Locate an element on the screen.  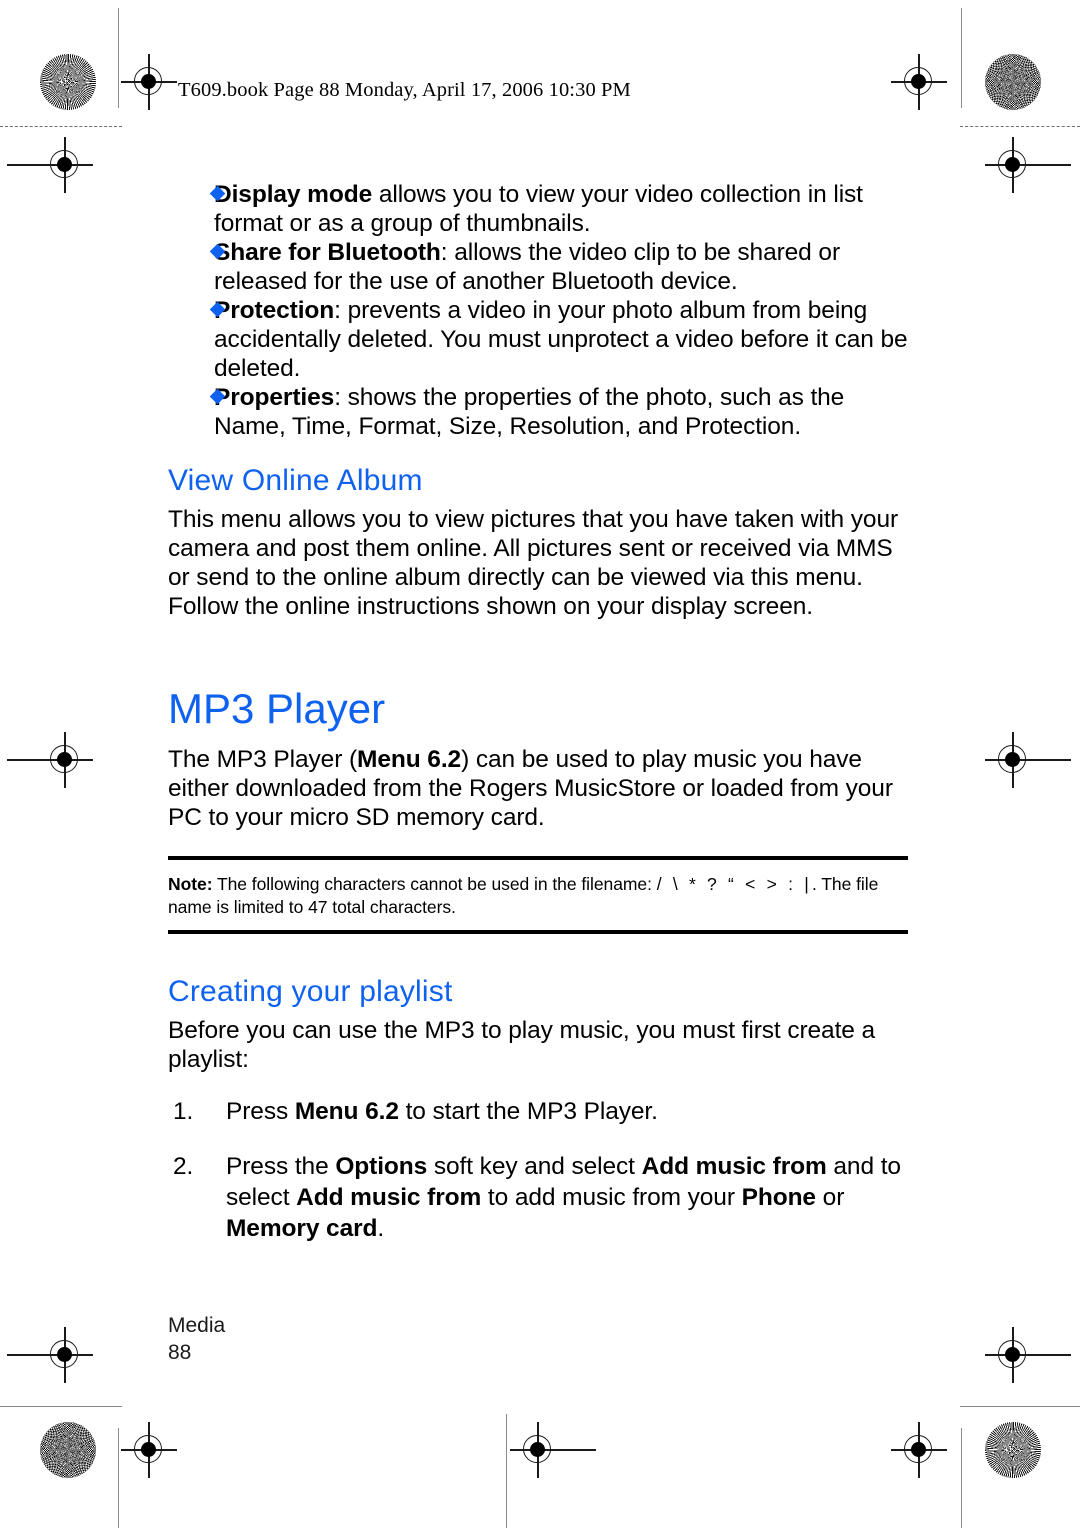
trim-line-left-vertical-top is located at coordinates (119, 58).